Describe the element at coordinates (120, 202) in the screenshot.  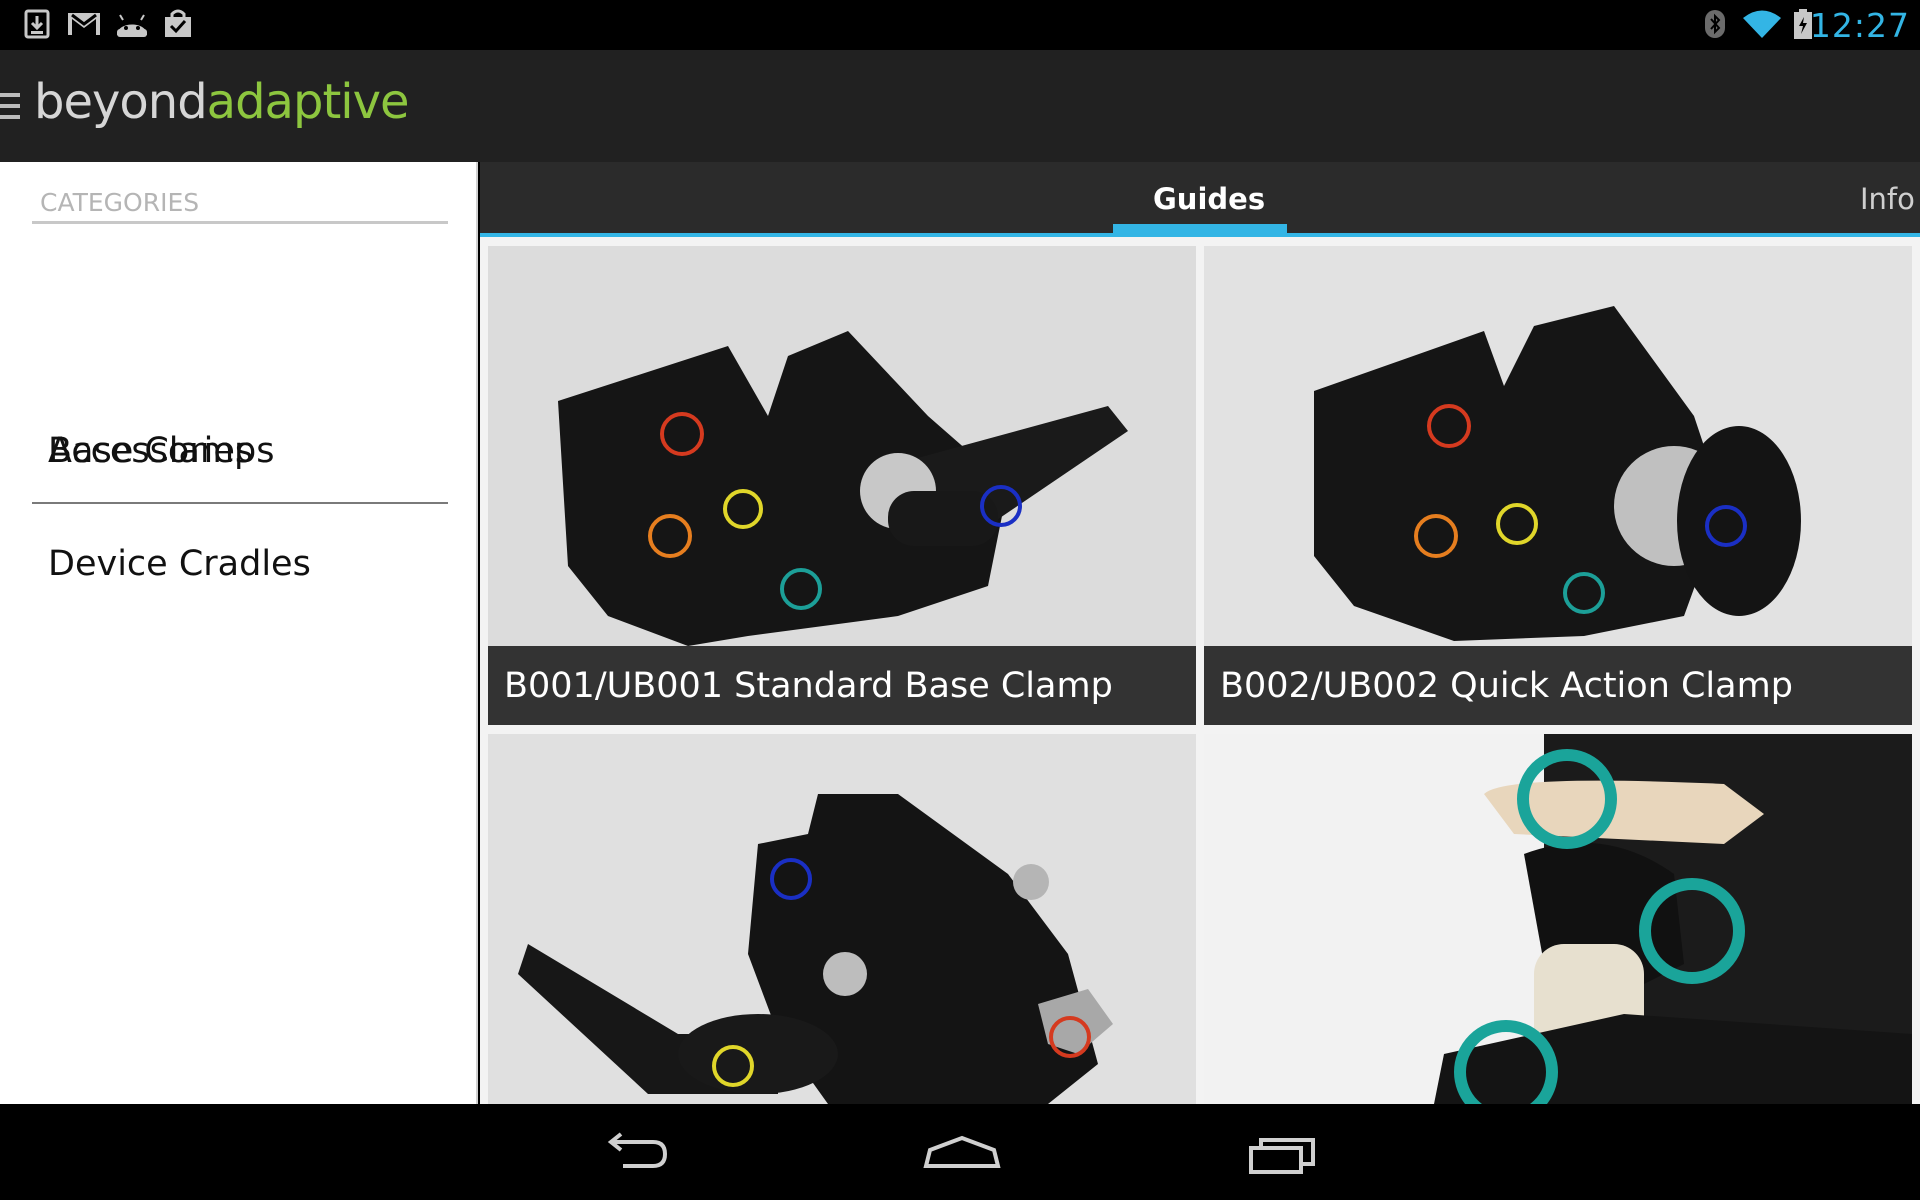
I see `categories-header-label: CATEGORIES` at that location.